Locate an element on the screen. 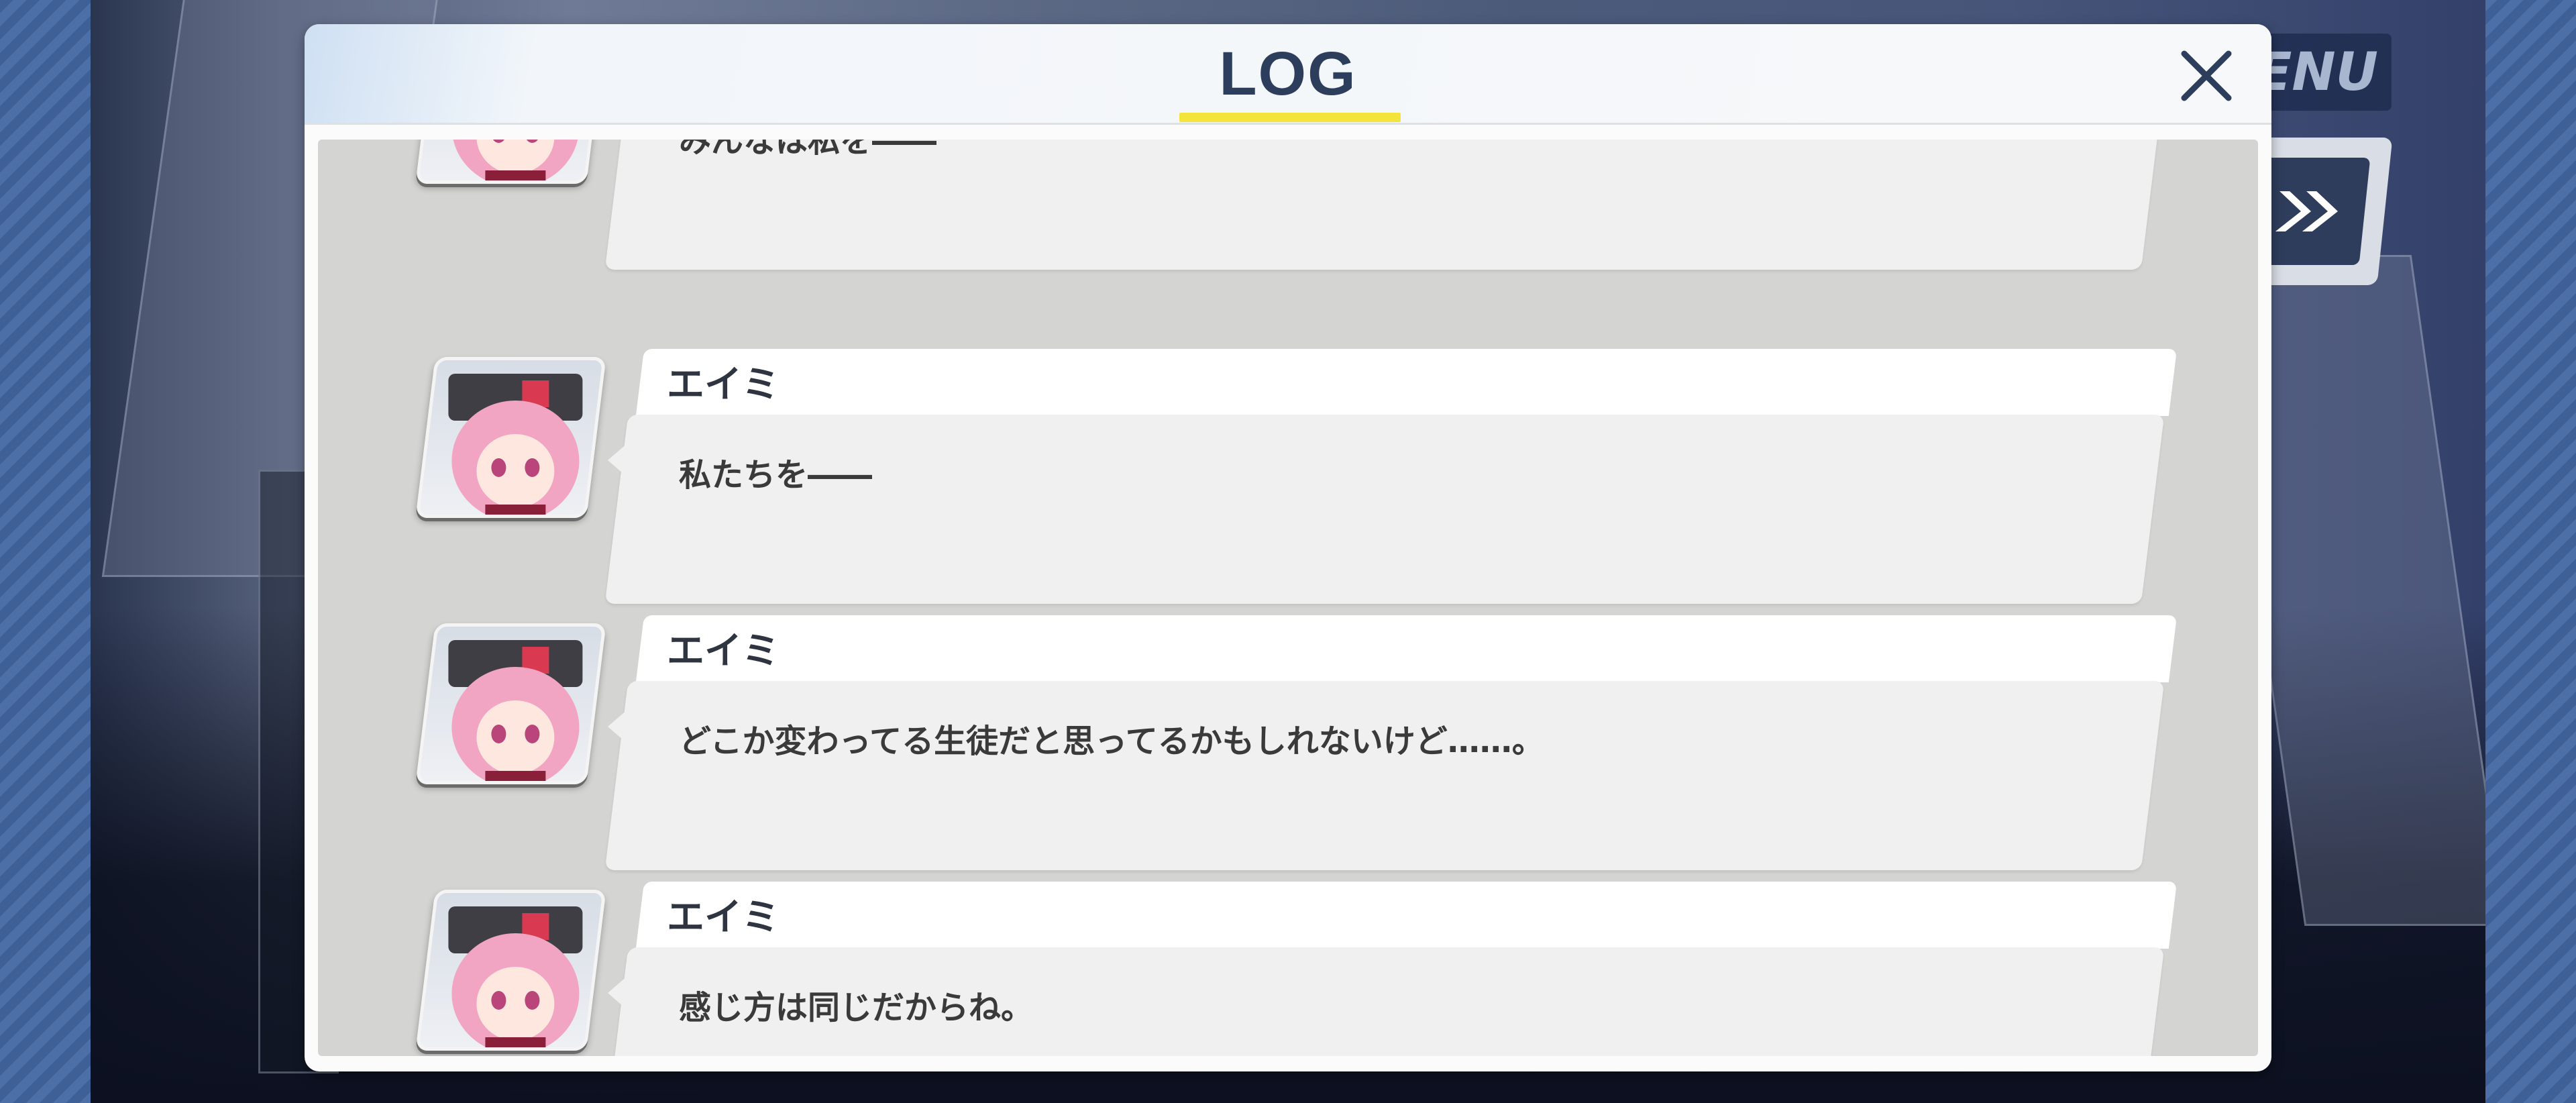 The image size is (2576, 1103). close-icon is located at coordinates (2206, 76).